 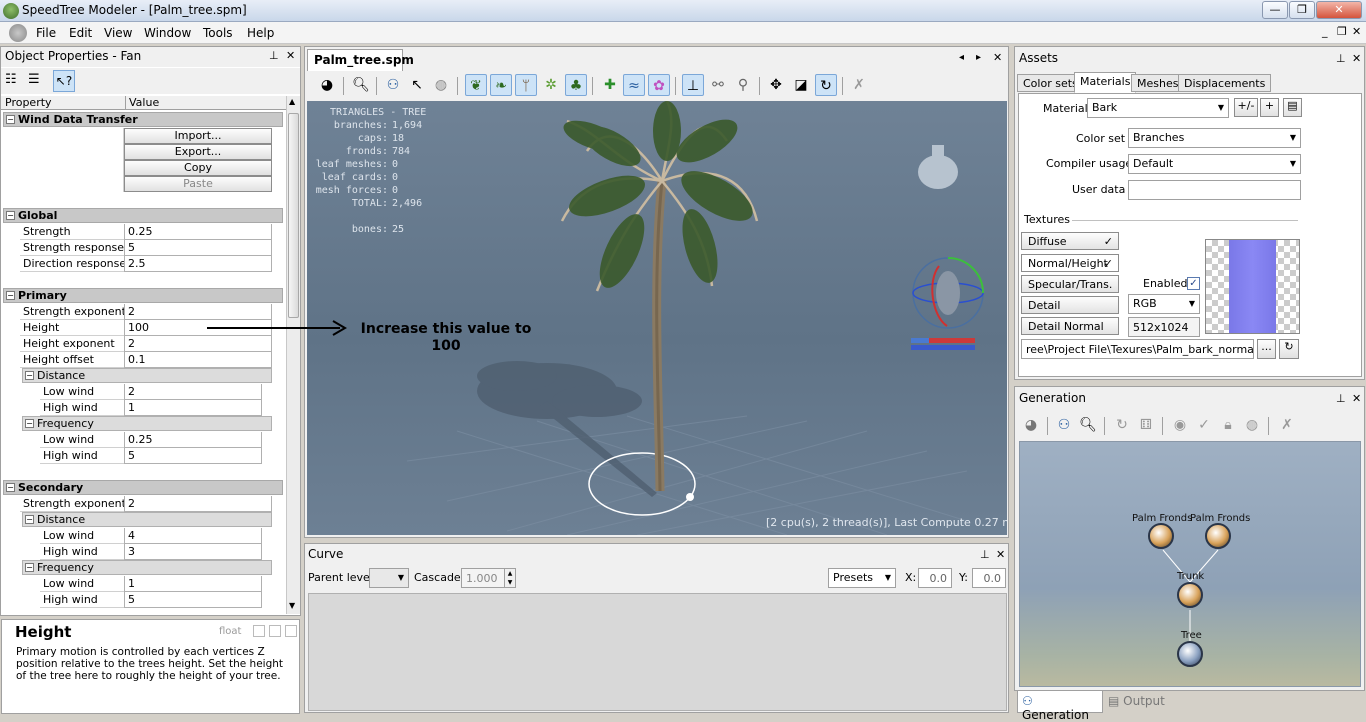 What do you see at coordinates (859, 85) in the screenshot?
I see `delete-icon: ✗` at bounding box center [859, 85].